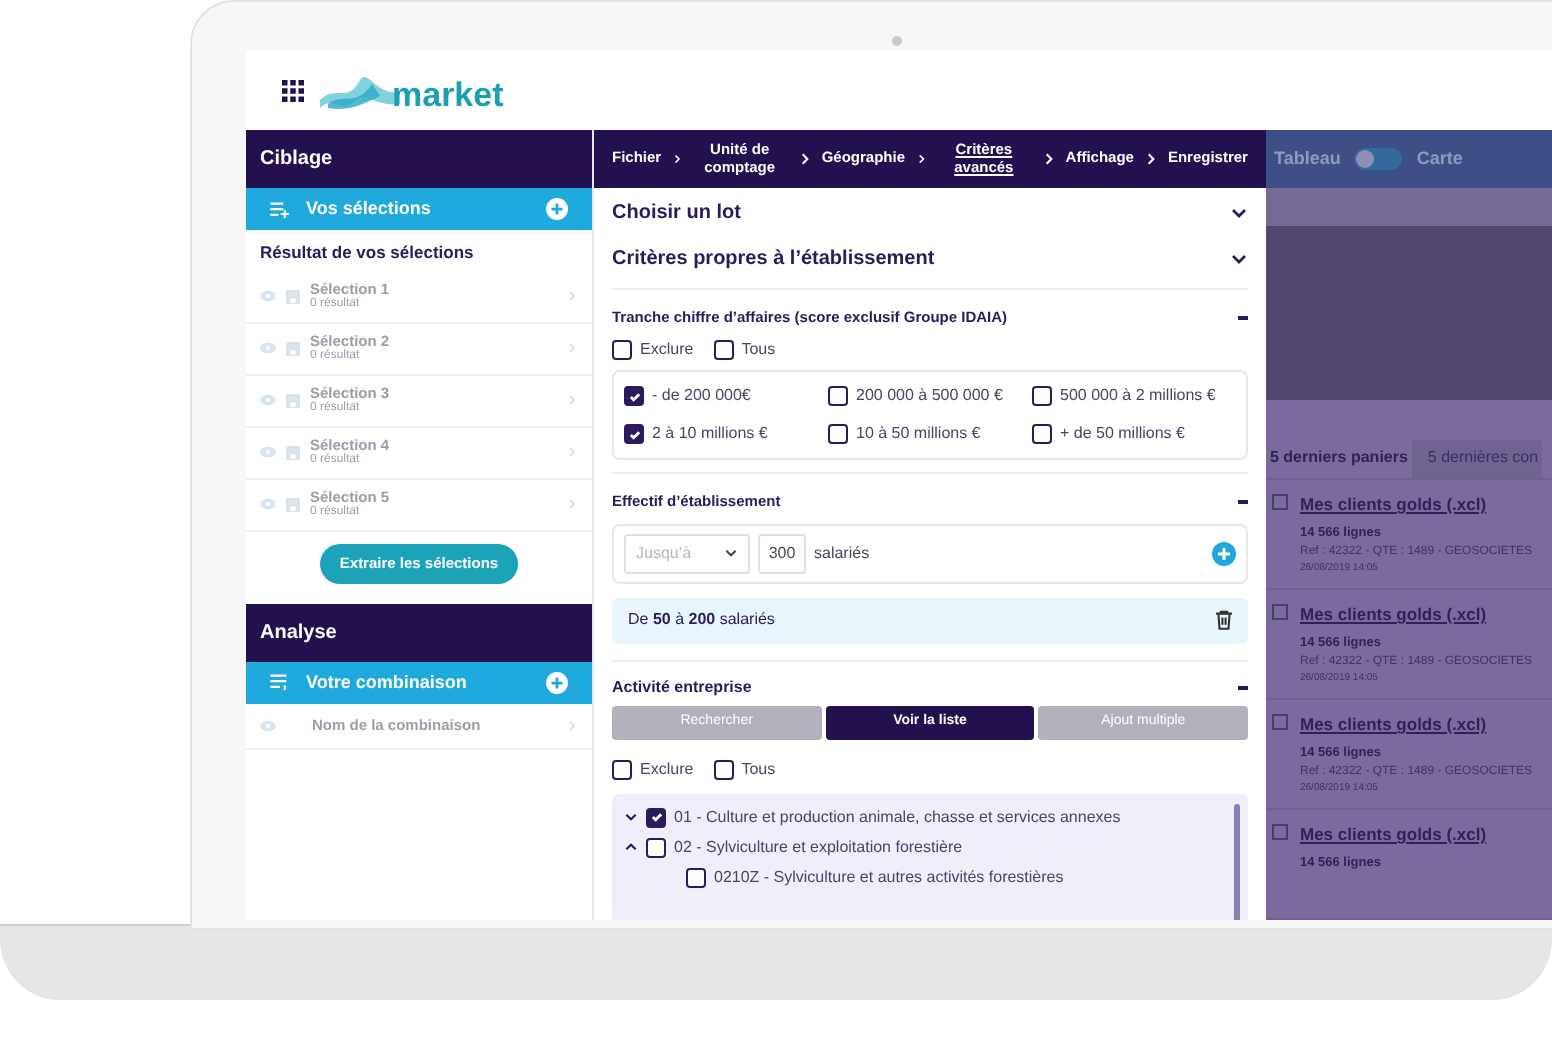 The image size is (1552, 1054). Describe the element at coordinates (930, 259) in the screenshot. I see `accordion-header: Critères propres à l’établissement` at that location.